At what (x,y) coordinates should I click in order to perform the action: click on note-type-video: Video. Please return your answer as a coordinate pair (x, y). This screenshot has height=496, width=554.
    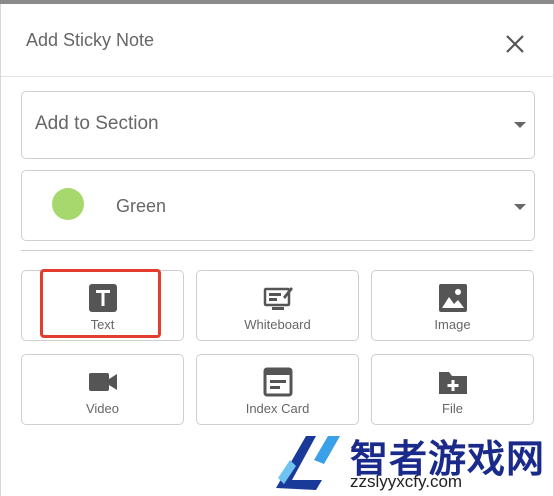
    Looking at the image, I should click on (102, 389).